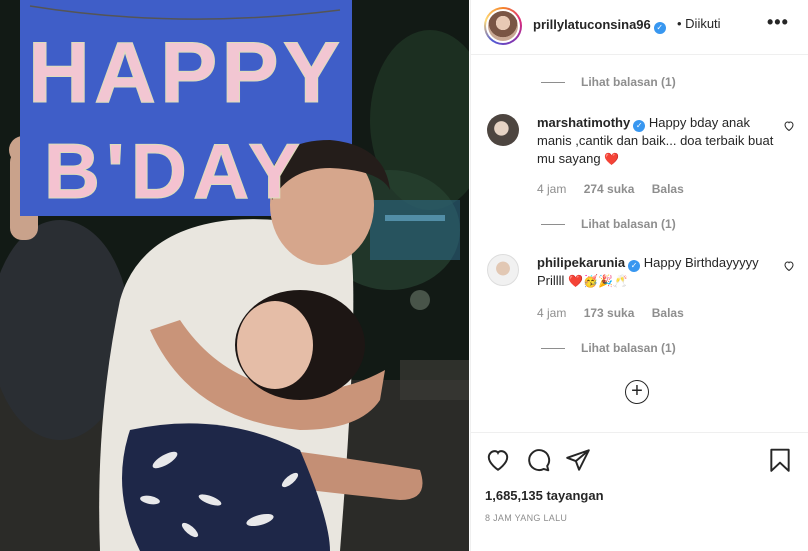 The image size is (808, 551). I want to click on post-header: prillylatuconsina96 ✓ • Diikuti •••, so click(639, 27).